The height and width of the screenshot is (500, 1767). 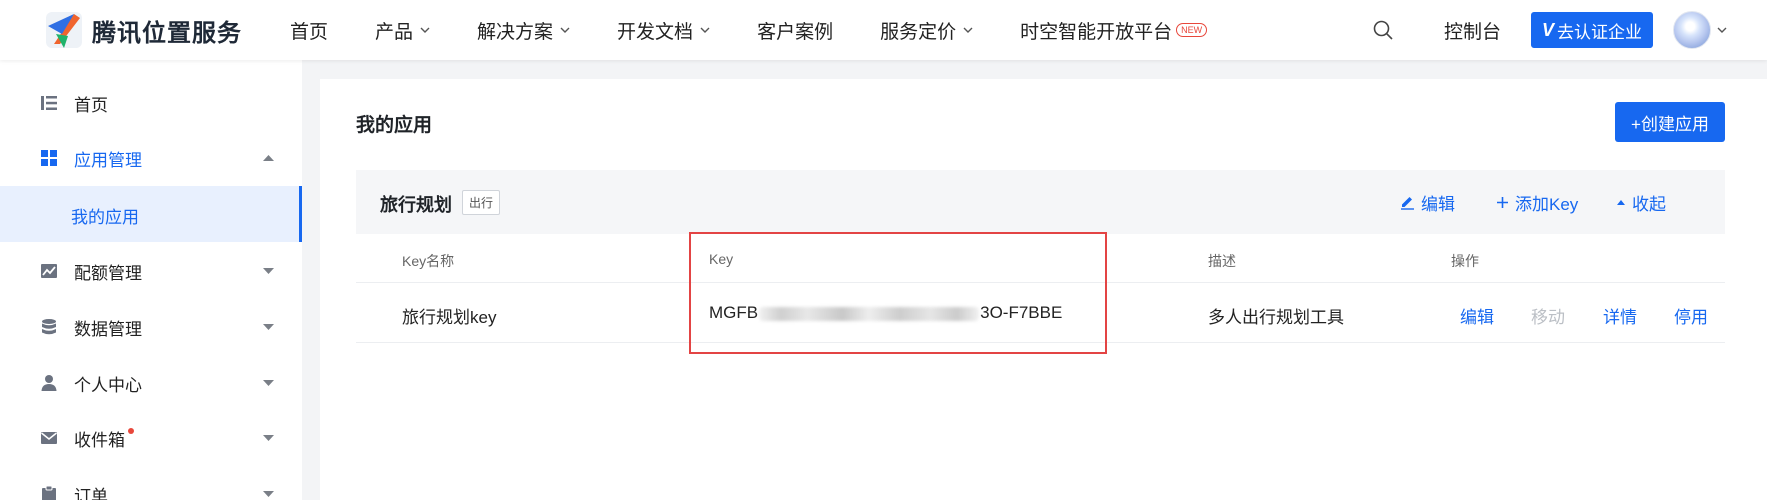 What do you see at coordinates (151, 103) in the screenshot?
I see `sidebar-item-home: 首页` at bounding box center [151, 103].